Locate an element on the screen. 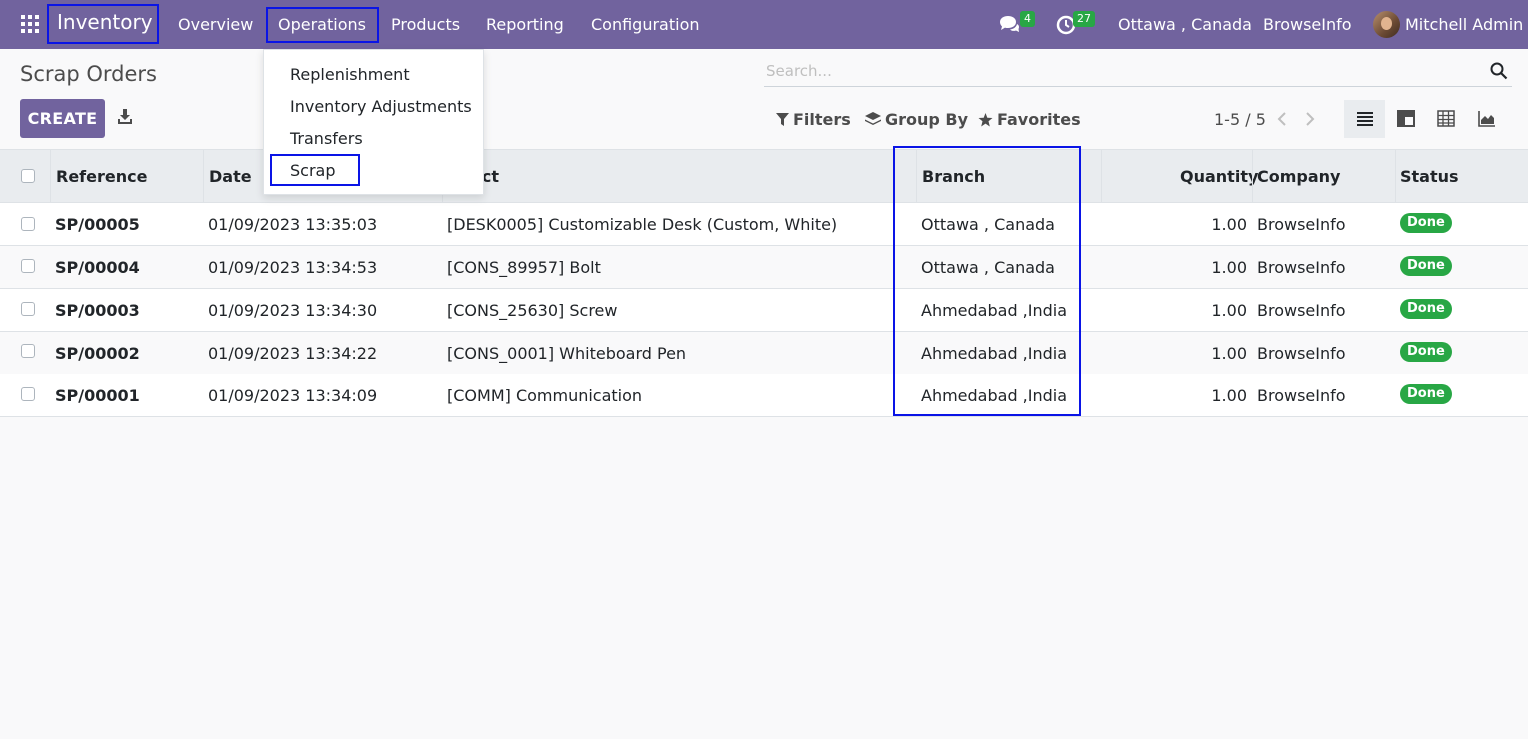 The image size is (1528, 739). menu-item-replenishment: Replenishment is located at coordinates (350, 74).